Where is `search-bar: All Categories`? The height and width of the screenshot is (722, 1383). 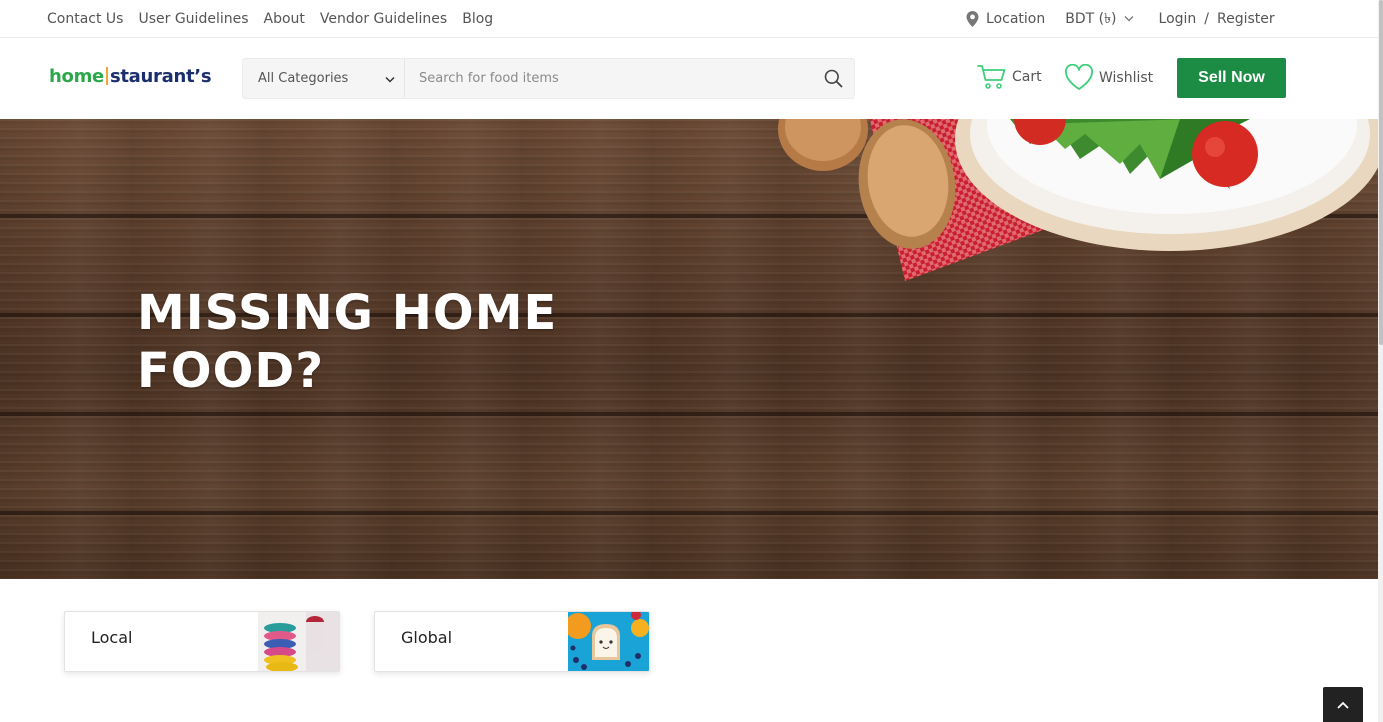 search-bar: All Categories is located at coordinates (548, 78).